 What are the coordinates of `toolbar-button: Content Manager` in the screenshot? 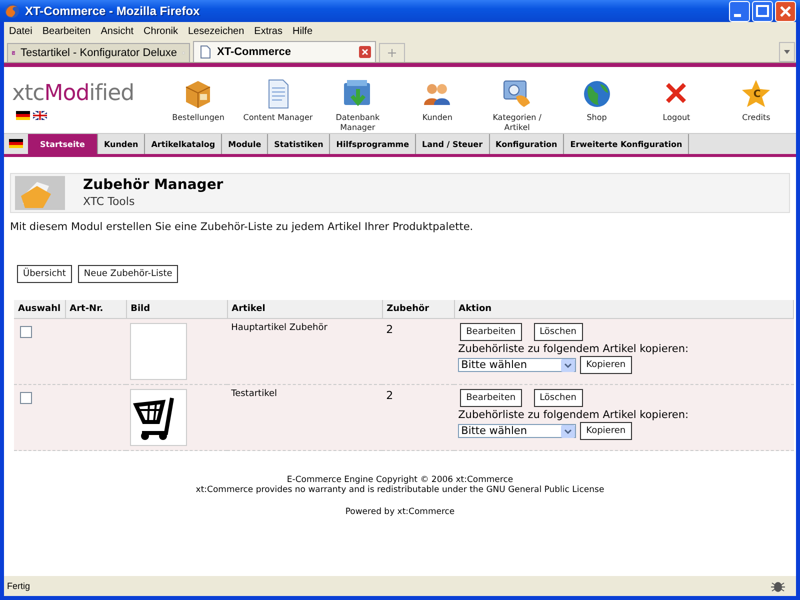 It's located at (278, 95).